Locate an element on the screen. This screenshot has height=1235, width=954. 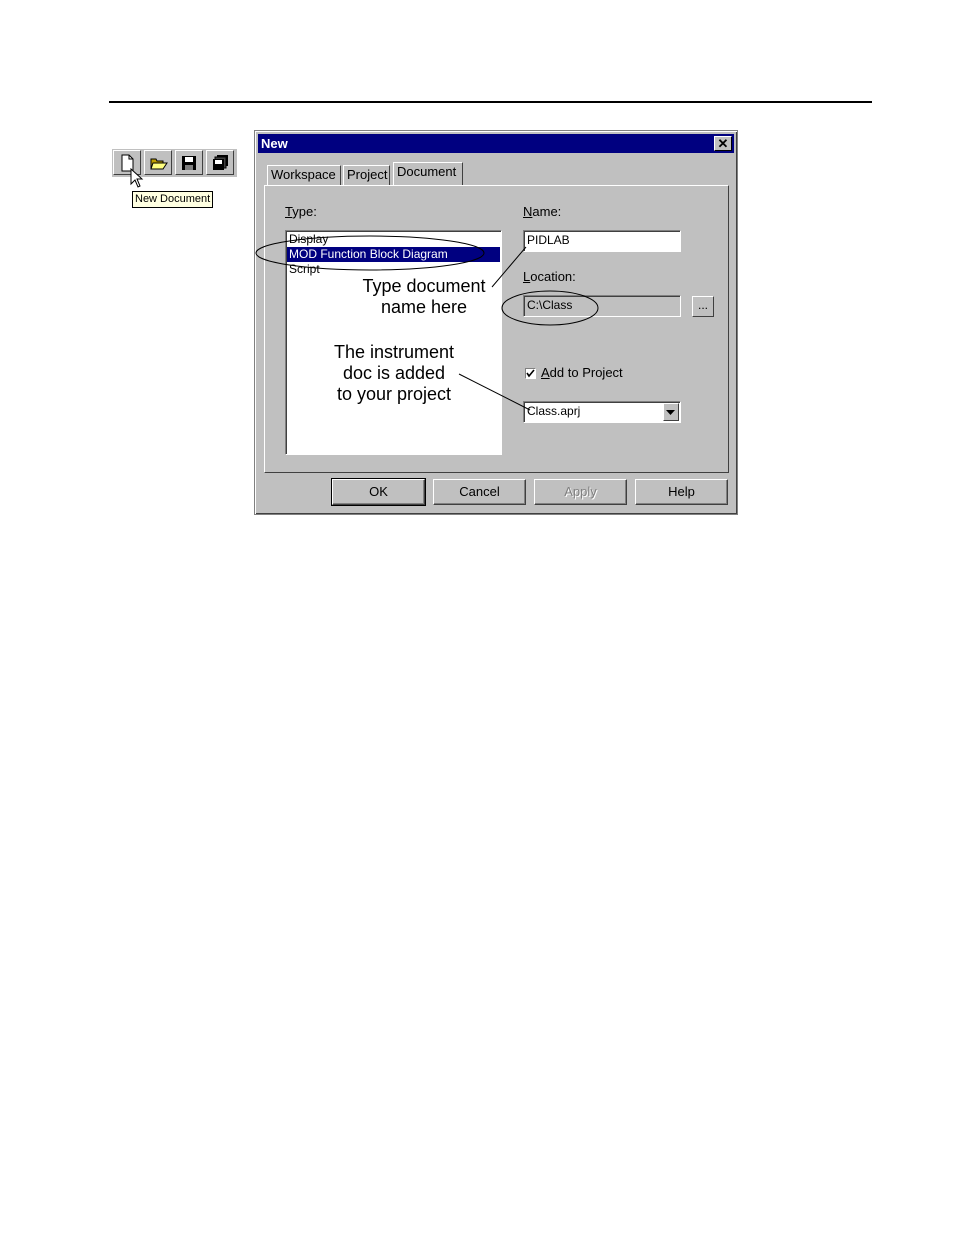
save-disk-icon is located at coordinates (189, 163).